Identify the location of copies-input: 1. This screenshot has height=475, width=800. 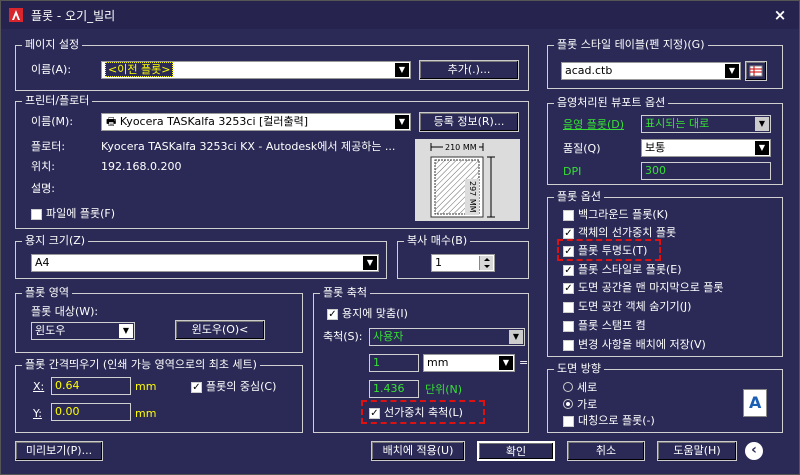
(463, 263).